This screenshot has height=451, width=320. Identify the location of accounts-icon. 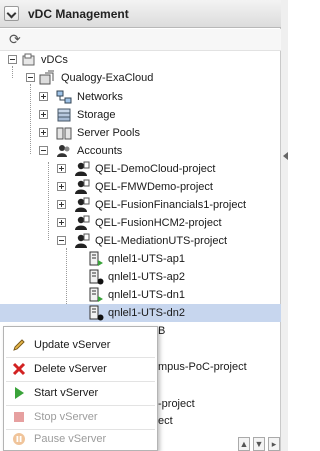
(63, 151).